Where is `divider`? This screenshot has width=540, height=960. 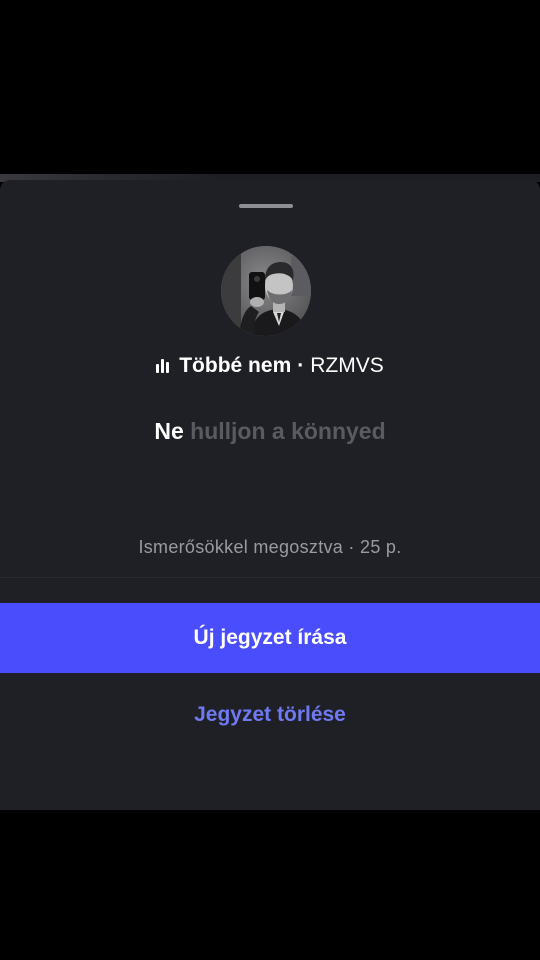 divider is located at coordinates (270, 577).